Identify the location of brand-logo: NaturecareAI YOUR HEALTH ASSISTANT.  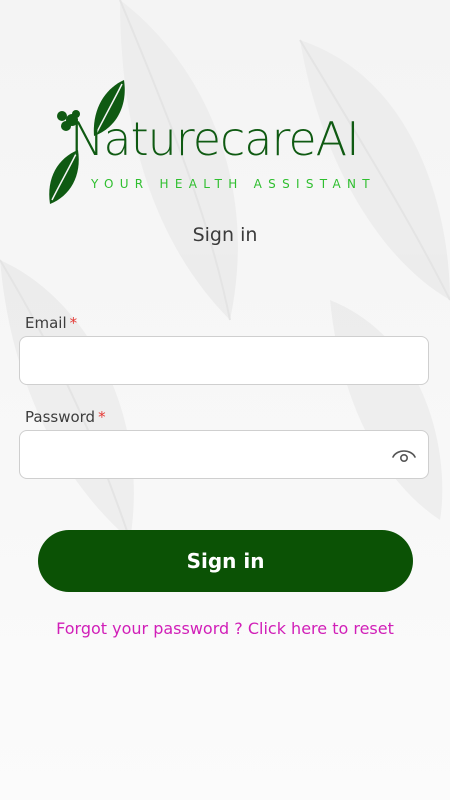
(229, 143).